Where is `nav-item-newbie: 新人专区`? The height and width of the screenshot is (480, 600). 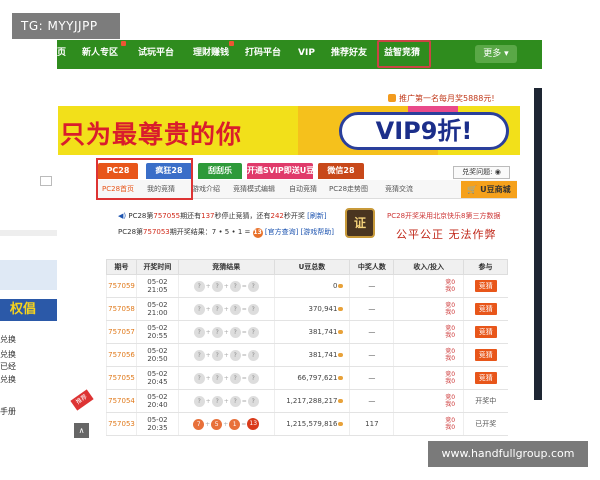 nav-item-newbie: 新人专区 is located at coordinates (100, 54).